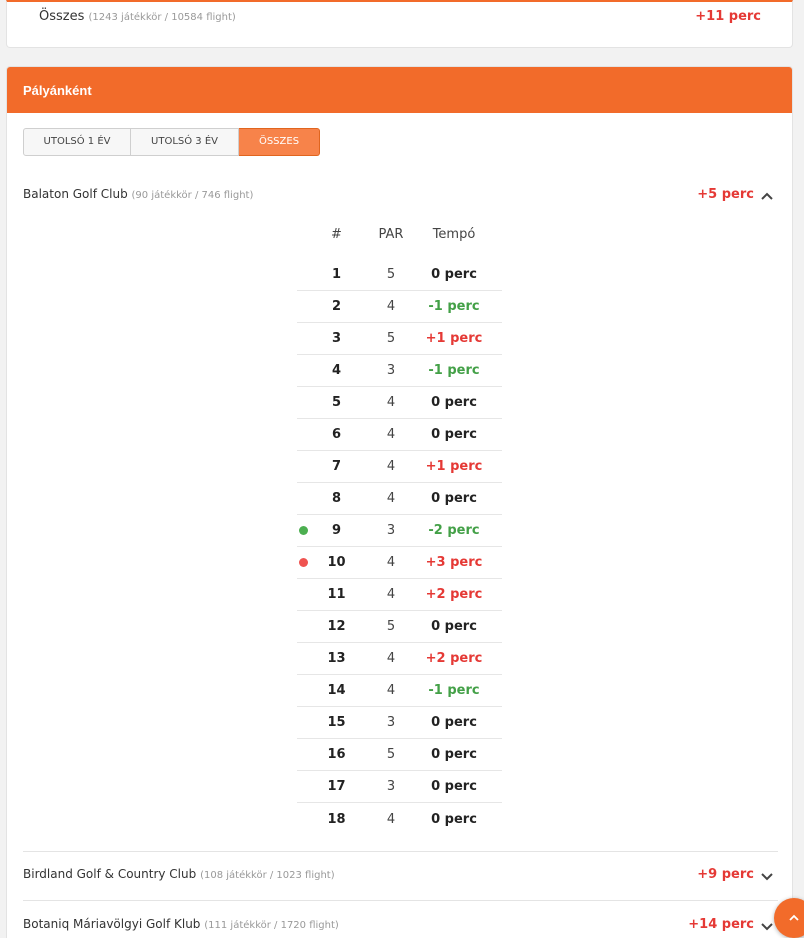  What do you see at coordinates (399, 499) in the screenshot?
I see `table-row: 8 4 0 perc` at bounding box center [399, 499].